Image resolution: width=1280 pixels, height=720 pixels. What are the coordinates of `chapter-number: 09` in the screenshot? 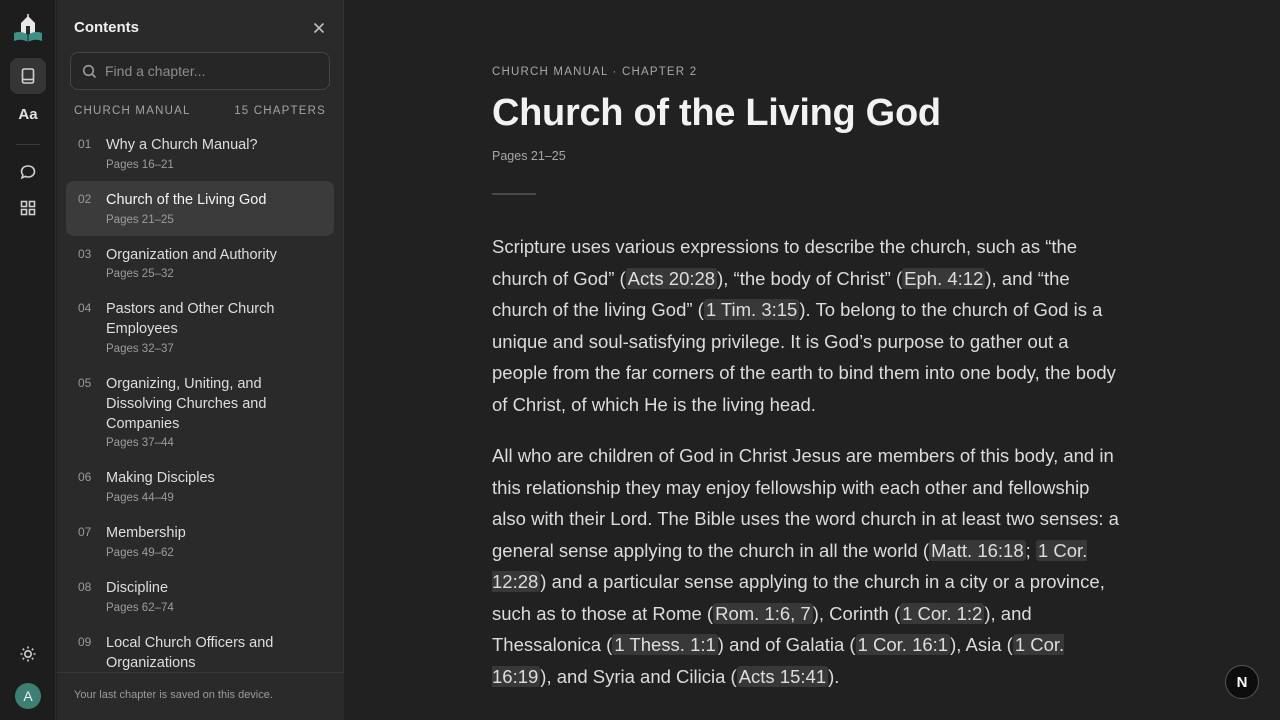 It's located at (85, 641).